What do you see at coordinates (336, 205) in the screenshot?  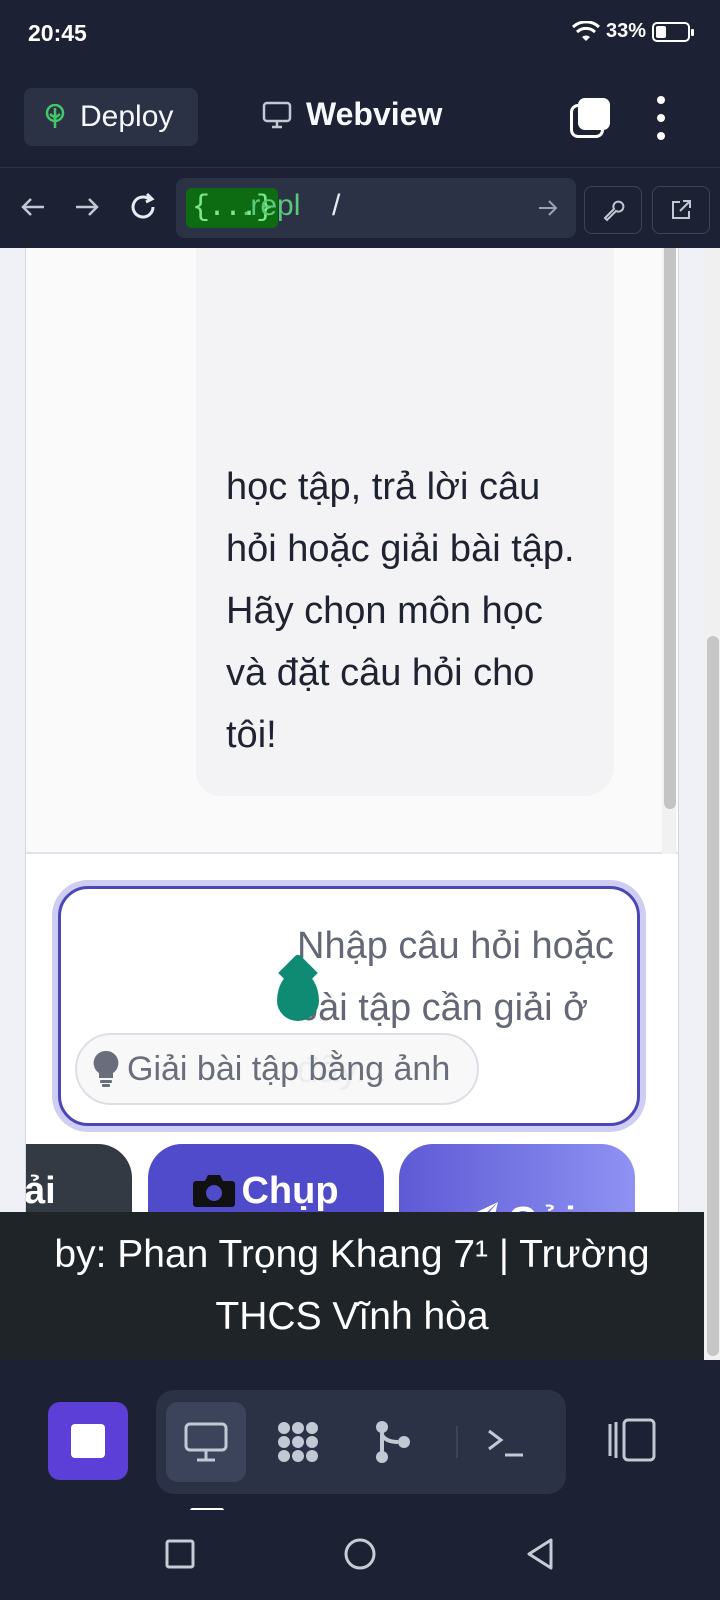 I see `url-path: /` at bounding box center [336, 205].